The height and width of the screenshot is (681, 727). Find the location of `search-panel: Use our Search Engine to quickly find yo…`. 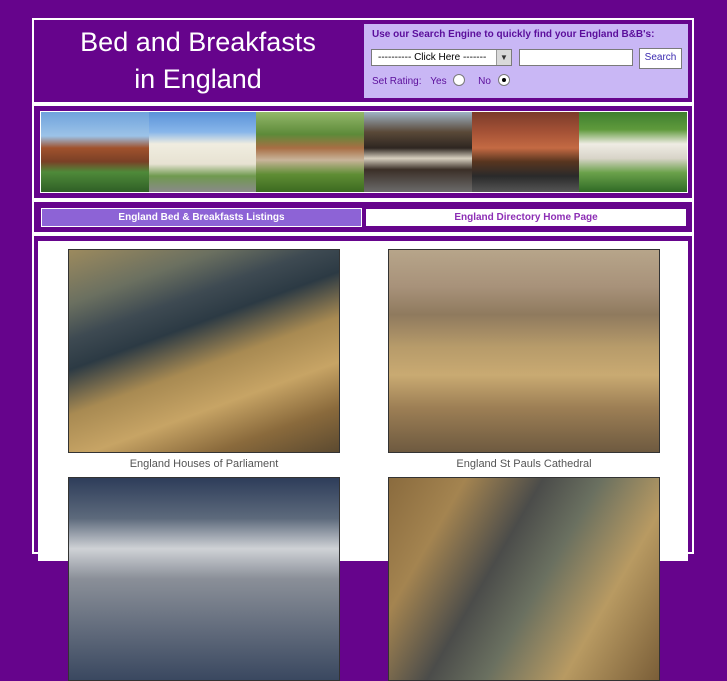

search-panel: Use our Search Engine to quickly find yo… is located at coordinates (526, 61).